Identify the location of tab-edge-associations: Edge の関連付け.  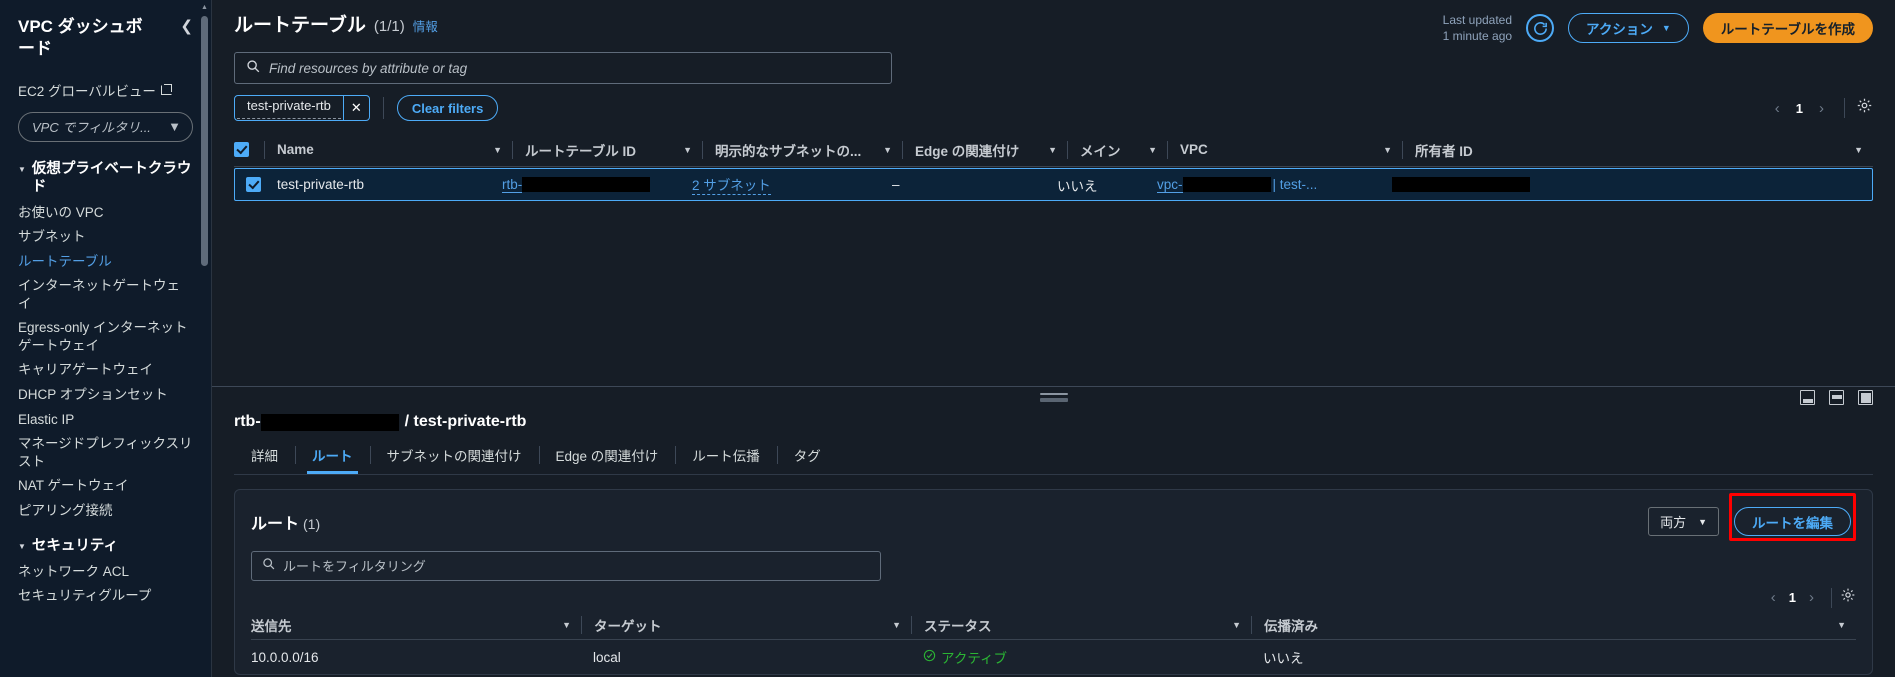
(607, 456).